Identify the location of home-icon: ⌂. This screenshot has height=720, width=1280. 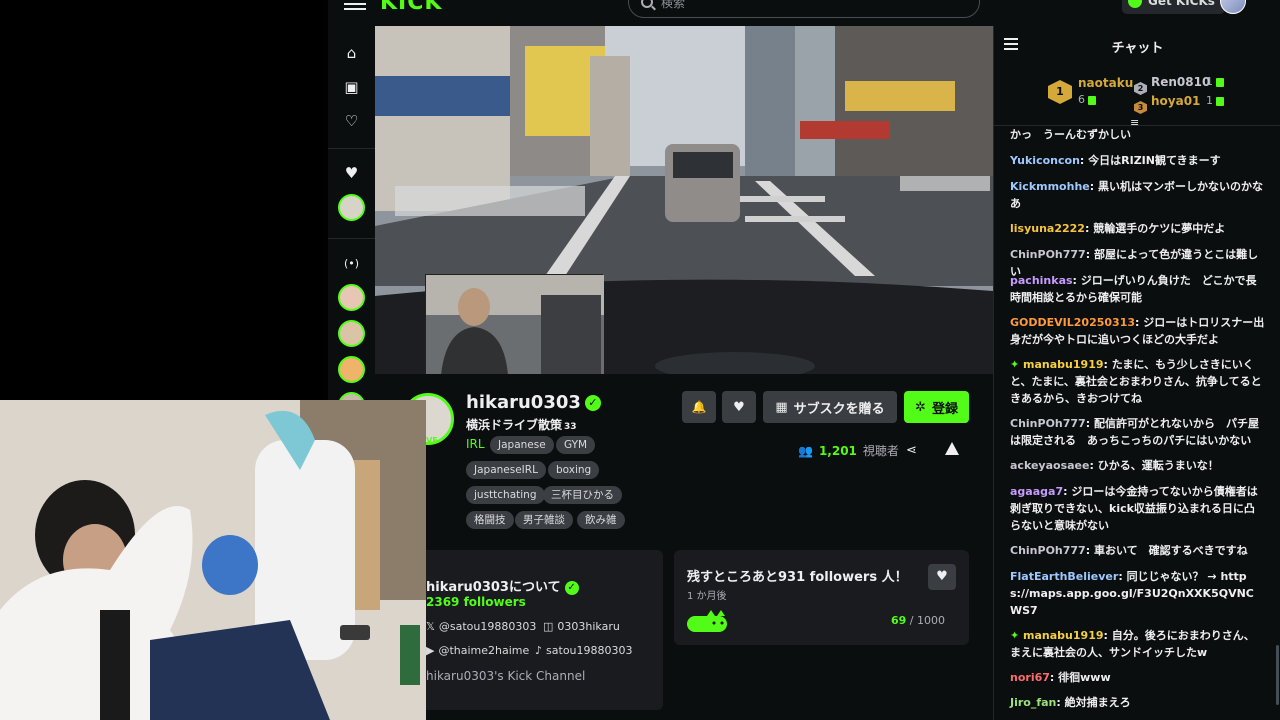
(351, 53).